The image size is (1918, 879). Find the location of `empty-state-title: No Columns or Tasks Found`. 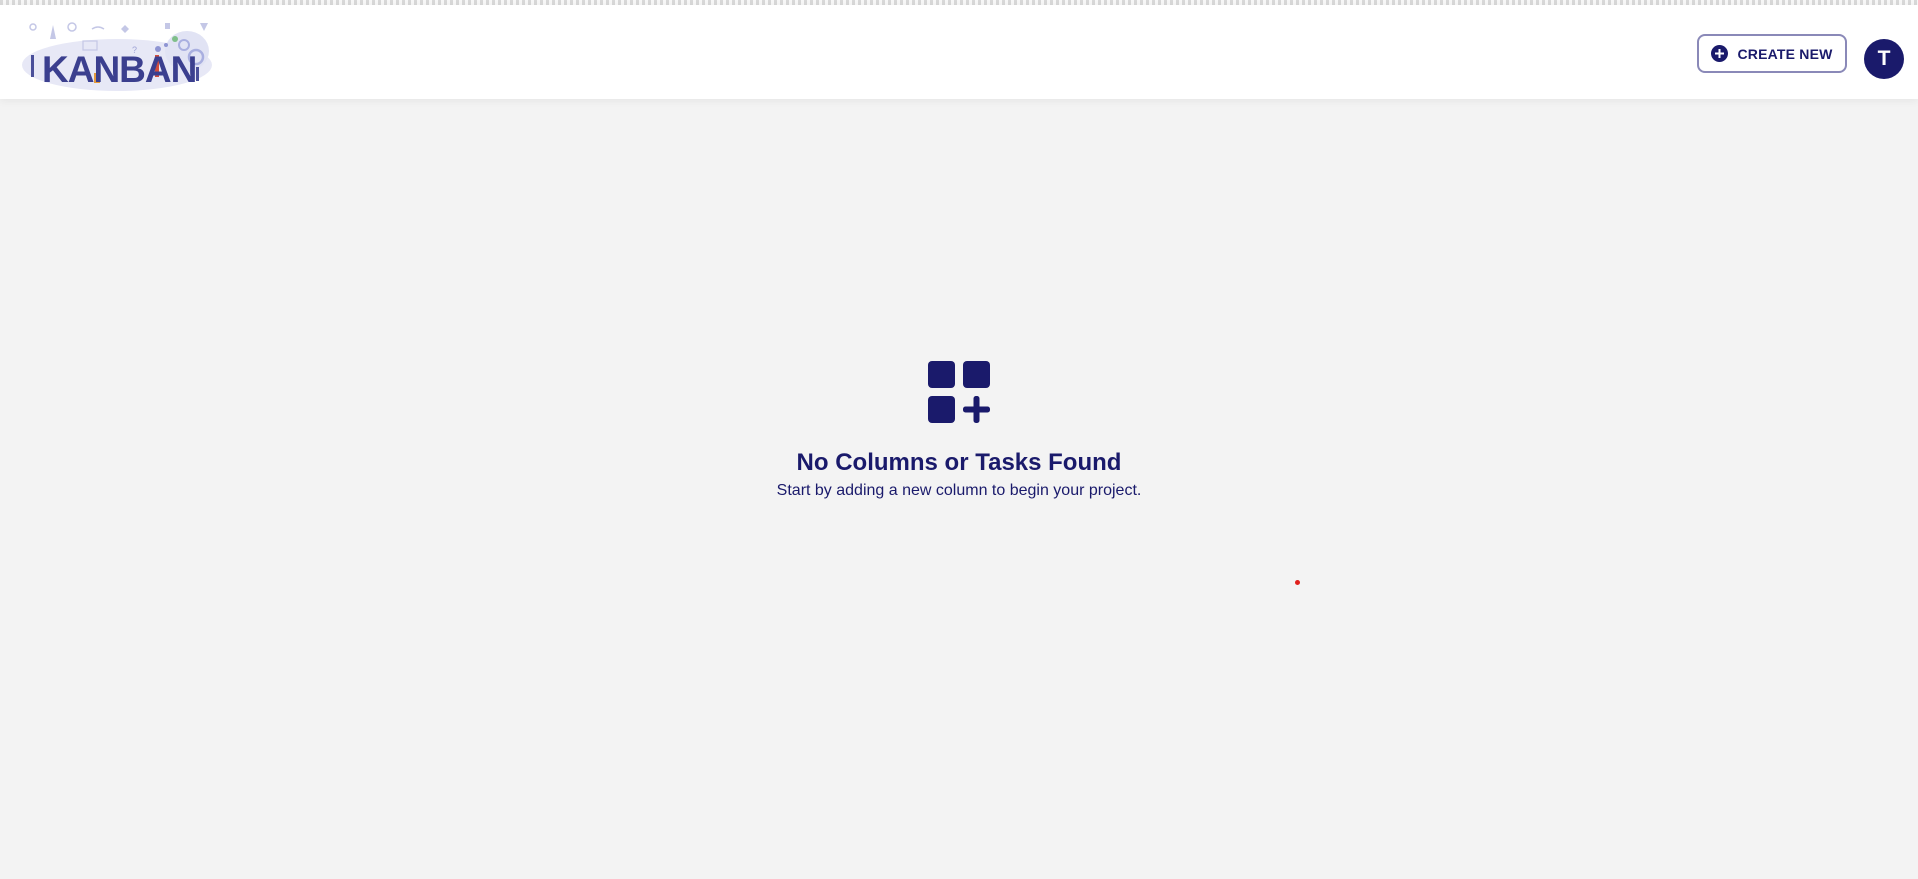

empty-state-title: No Columns or Tasks Found is located at coordinates (959, 462).